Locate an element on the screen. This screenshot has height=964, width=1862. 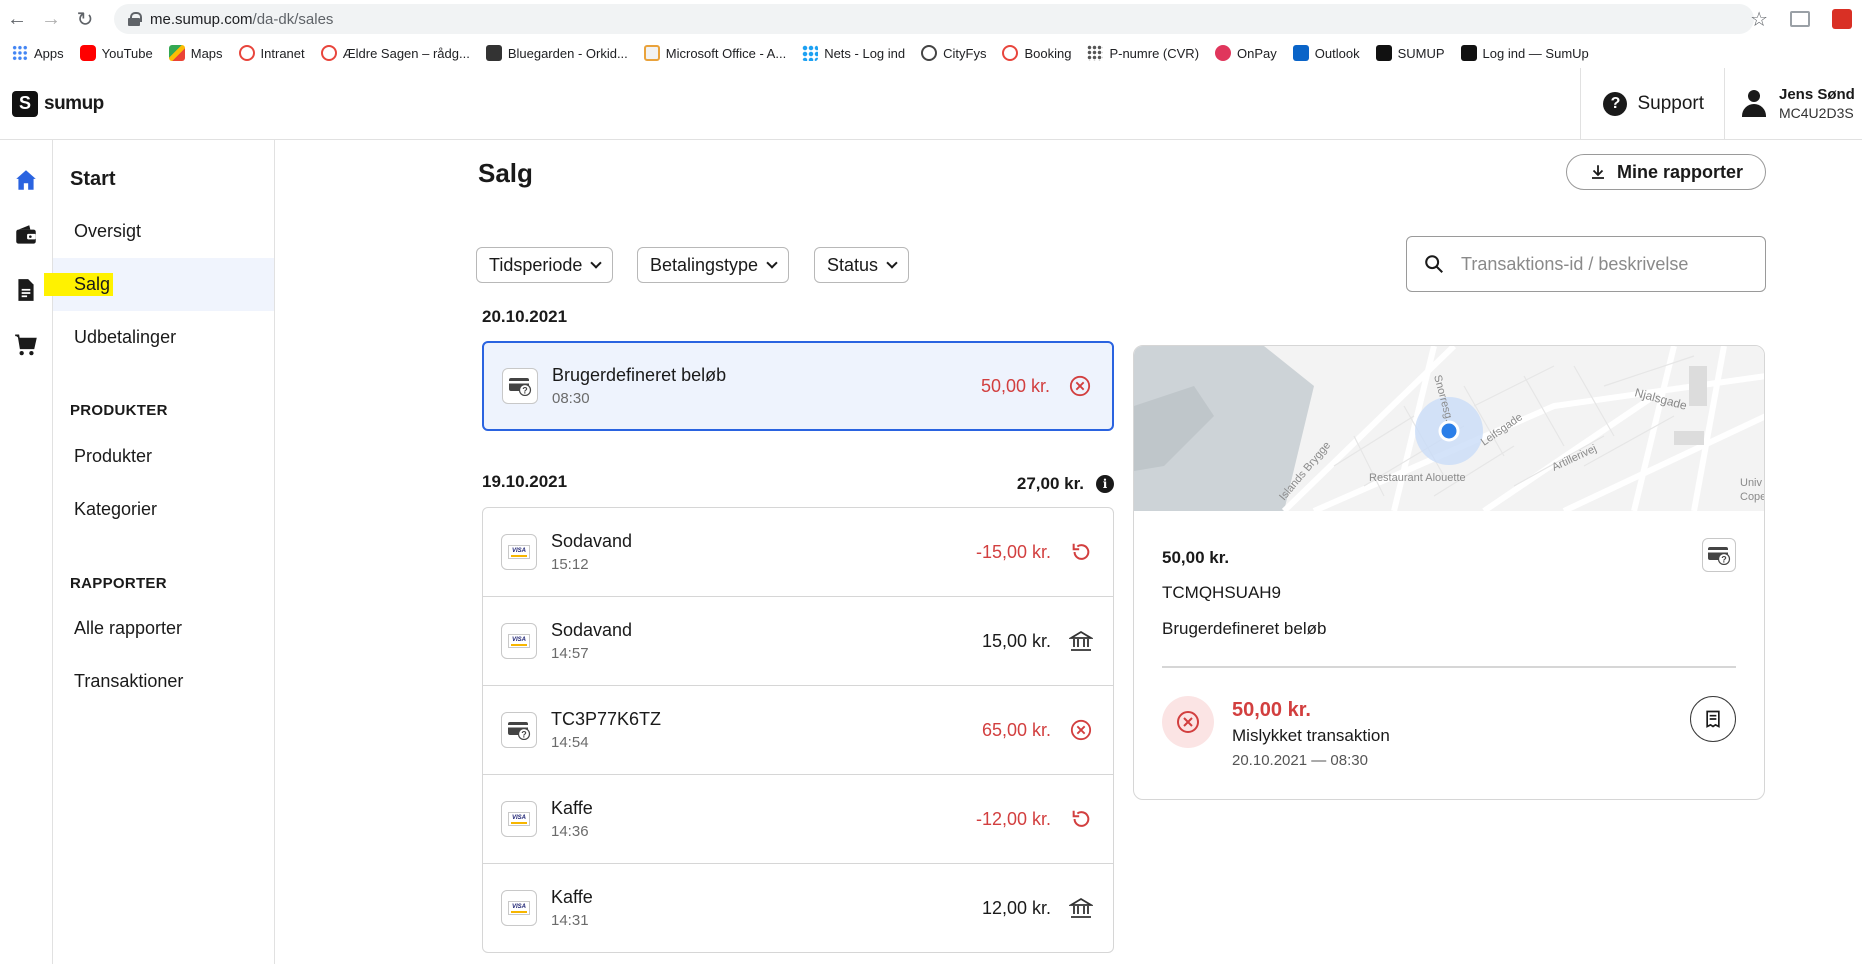
filter-tidsperiode: Tidsperiode is located at coordinates (545, 265).